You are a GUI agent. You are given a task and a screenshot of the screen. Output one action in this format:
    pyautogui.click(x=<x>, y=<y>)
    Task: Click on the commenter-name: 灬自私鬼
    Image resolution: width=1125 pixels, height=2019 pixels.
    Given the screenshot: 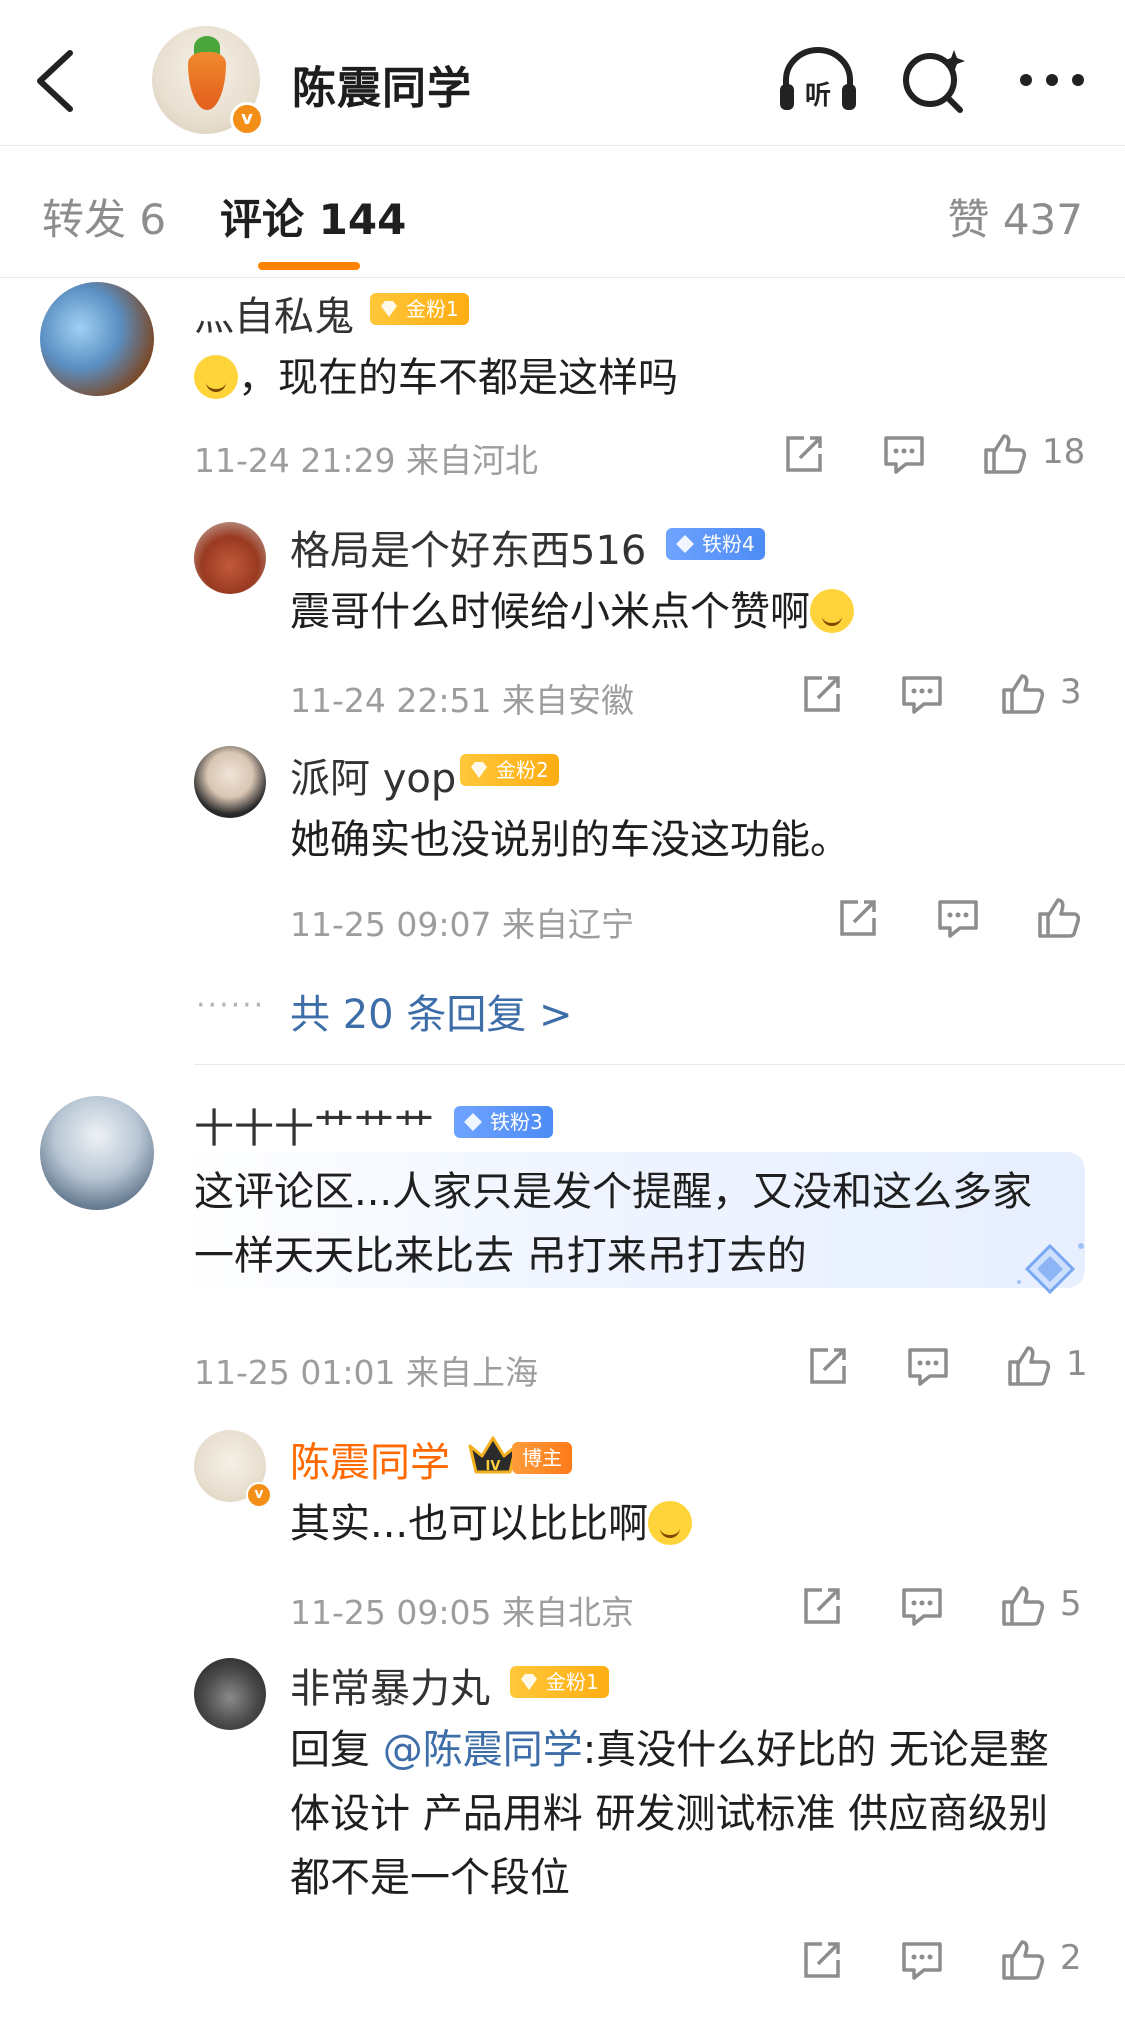 What is the action you would take?
    pyautogui.click(x=274, y=313)
    